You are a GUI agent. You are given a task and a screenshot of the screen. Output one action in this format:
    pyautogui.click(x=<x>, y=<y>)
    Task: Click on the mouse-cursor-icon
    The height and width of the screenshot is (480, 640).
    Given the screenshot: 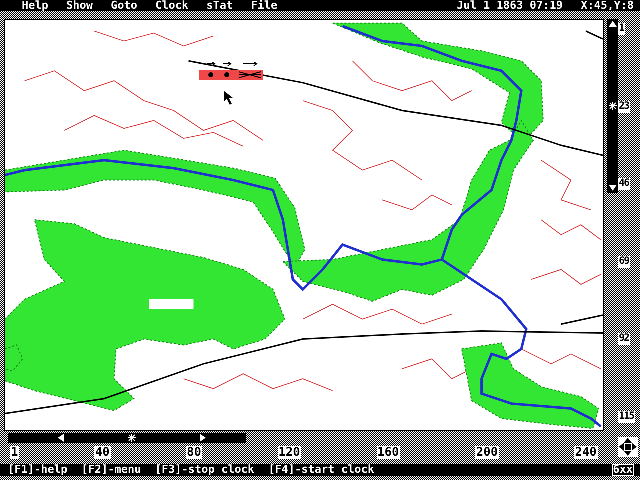 What is the action you would take?
    pyautogui.click(x=229, y=98)
    